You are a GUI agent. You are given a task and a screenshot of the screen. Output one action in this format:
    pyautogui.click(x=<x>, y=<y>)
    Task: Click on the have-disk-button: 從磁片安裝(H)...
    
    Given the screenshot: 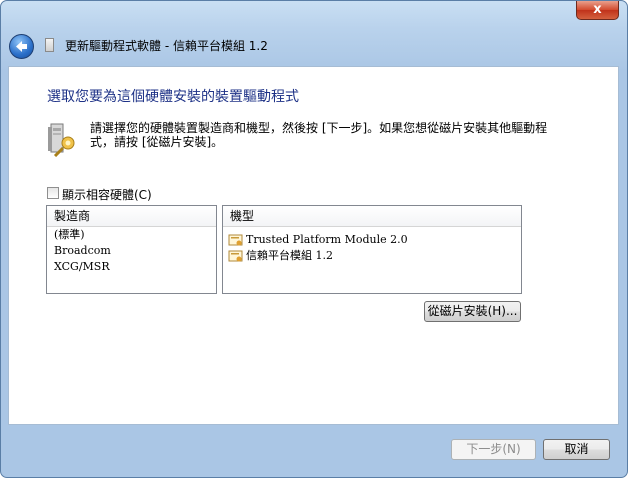 What is the action you would take?
    pyautogui.click(x=472, y=311)
    